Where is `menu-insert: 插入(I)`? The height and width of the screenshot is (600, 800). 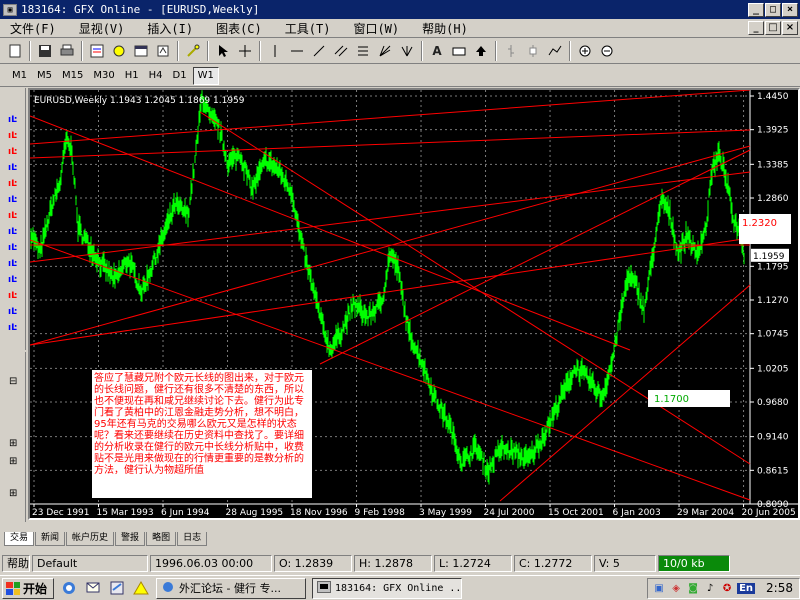 menu-insert: 插入(I) is located at coordinates (171, 28).